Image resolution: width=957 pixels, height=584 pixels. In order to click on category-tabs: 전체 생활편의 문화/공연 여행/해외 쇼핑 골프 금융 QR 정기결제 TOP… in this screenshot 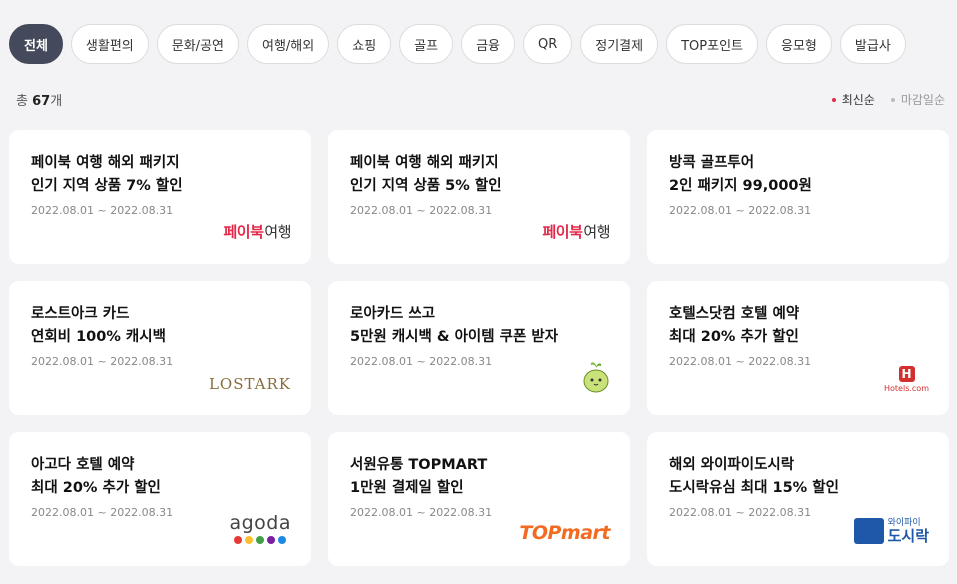, I will do `click(457, 44)`.